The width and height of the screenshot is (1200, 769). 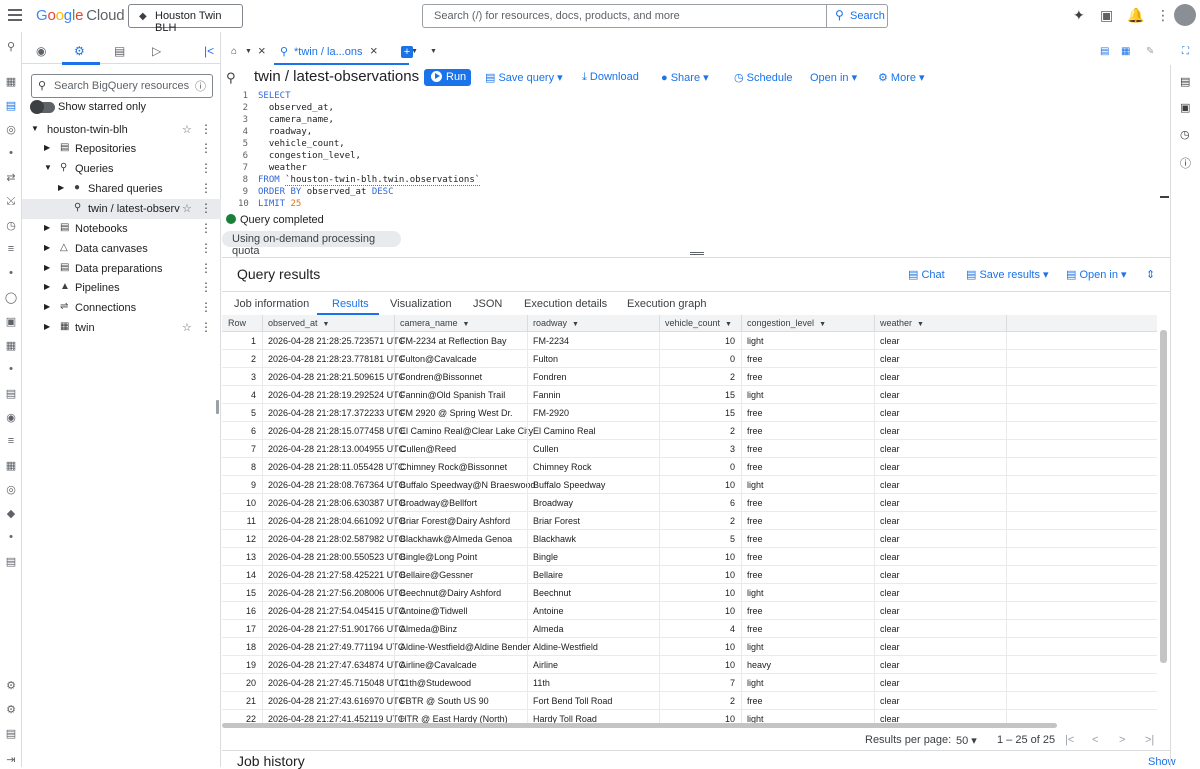 What do you see at coordinates (966, 740) in the screenshot?
I see `results-per-page-select: 50 ▾` at bounding box center [966, 740].